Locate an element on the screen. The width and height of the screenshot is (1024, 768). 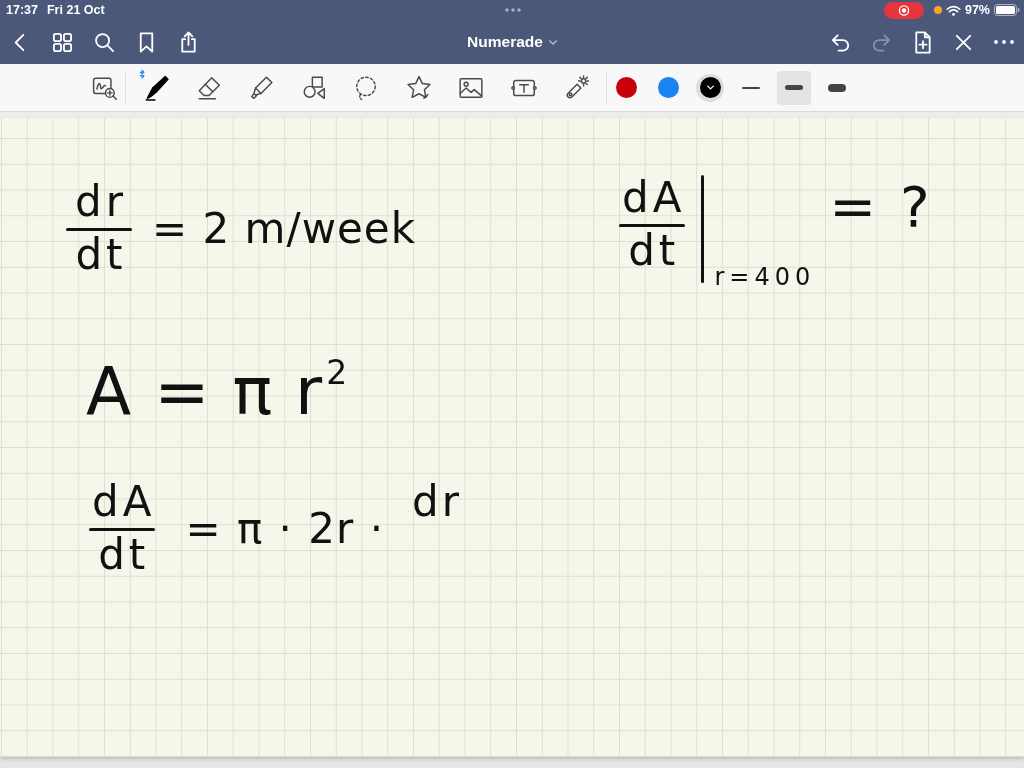
subscript-text: r=400 is located at coordinates (765, 277).